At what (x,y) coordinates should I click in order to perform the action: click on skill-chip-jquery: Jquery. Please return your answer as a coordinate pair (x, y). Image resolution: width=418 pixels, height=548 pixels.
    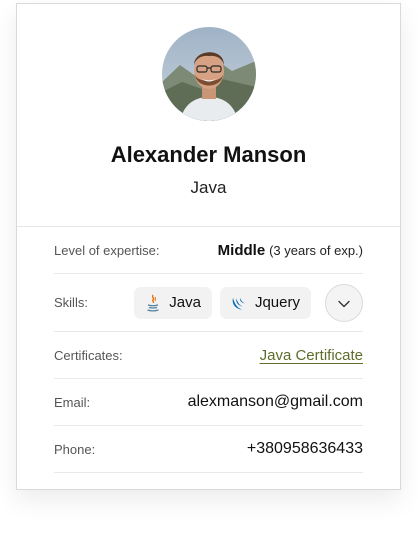
    Looking at the image, I should click on (265, 302).